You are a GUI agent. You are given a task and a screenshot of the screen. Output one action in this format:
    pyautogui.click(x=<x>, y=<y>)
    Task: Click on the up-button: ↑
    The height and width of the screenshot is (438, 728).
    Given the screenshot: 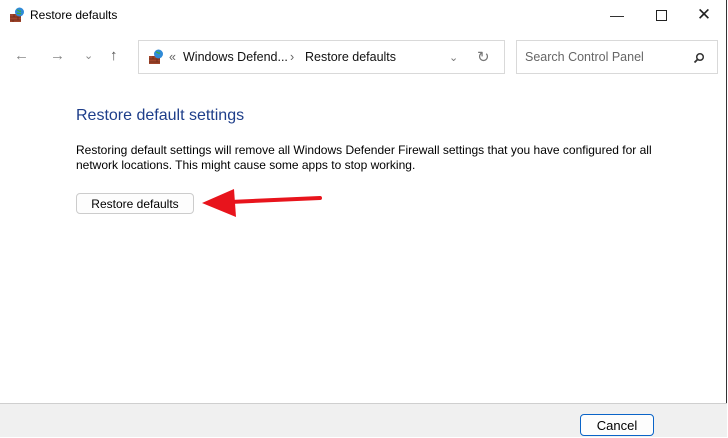 What is the action you would take?
    pyautogui.click(x=114, y=55)
    